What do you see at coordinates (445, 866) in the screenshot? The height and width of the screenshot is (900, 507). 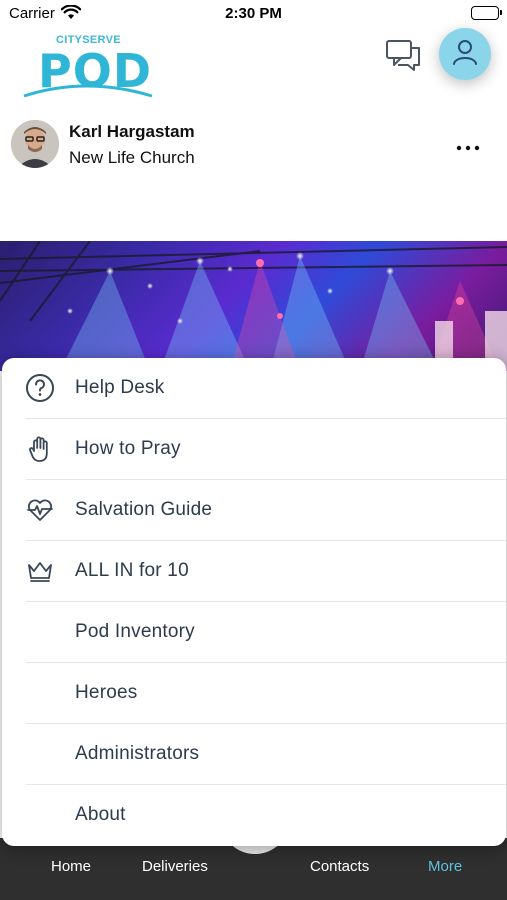 I see `tab-more: More` at bounding box center [445, 866].